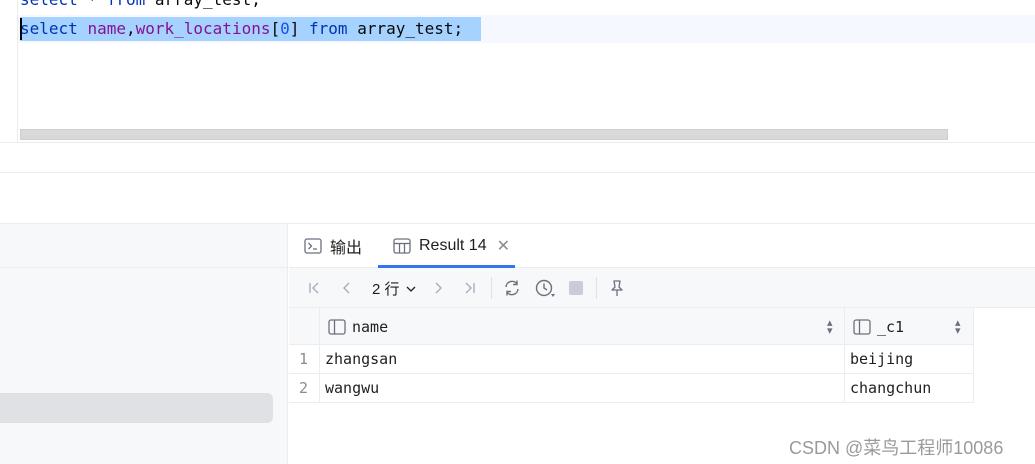 This screenshot has width=1035, height=464. Describe the element at coordinates (304, 388) in the screenshot. I see `row-number: 2` at that location.